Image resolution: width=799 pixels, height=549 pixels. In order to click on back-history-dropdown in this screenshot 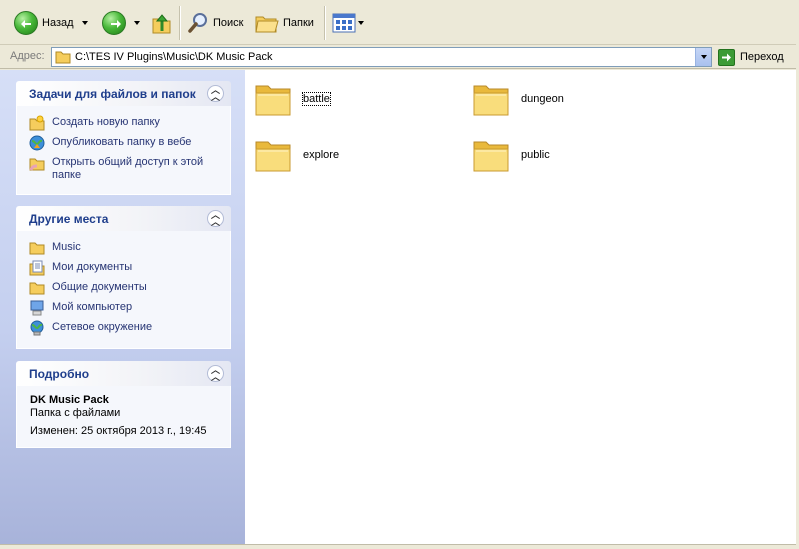, I will do `click(85, 23)`.